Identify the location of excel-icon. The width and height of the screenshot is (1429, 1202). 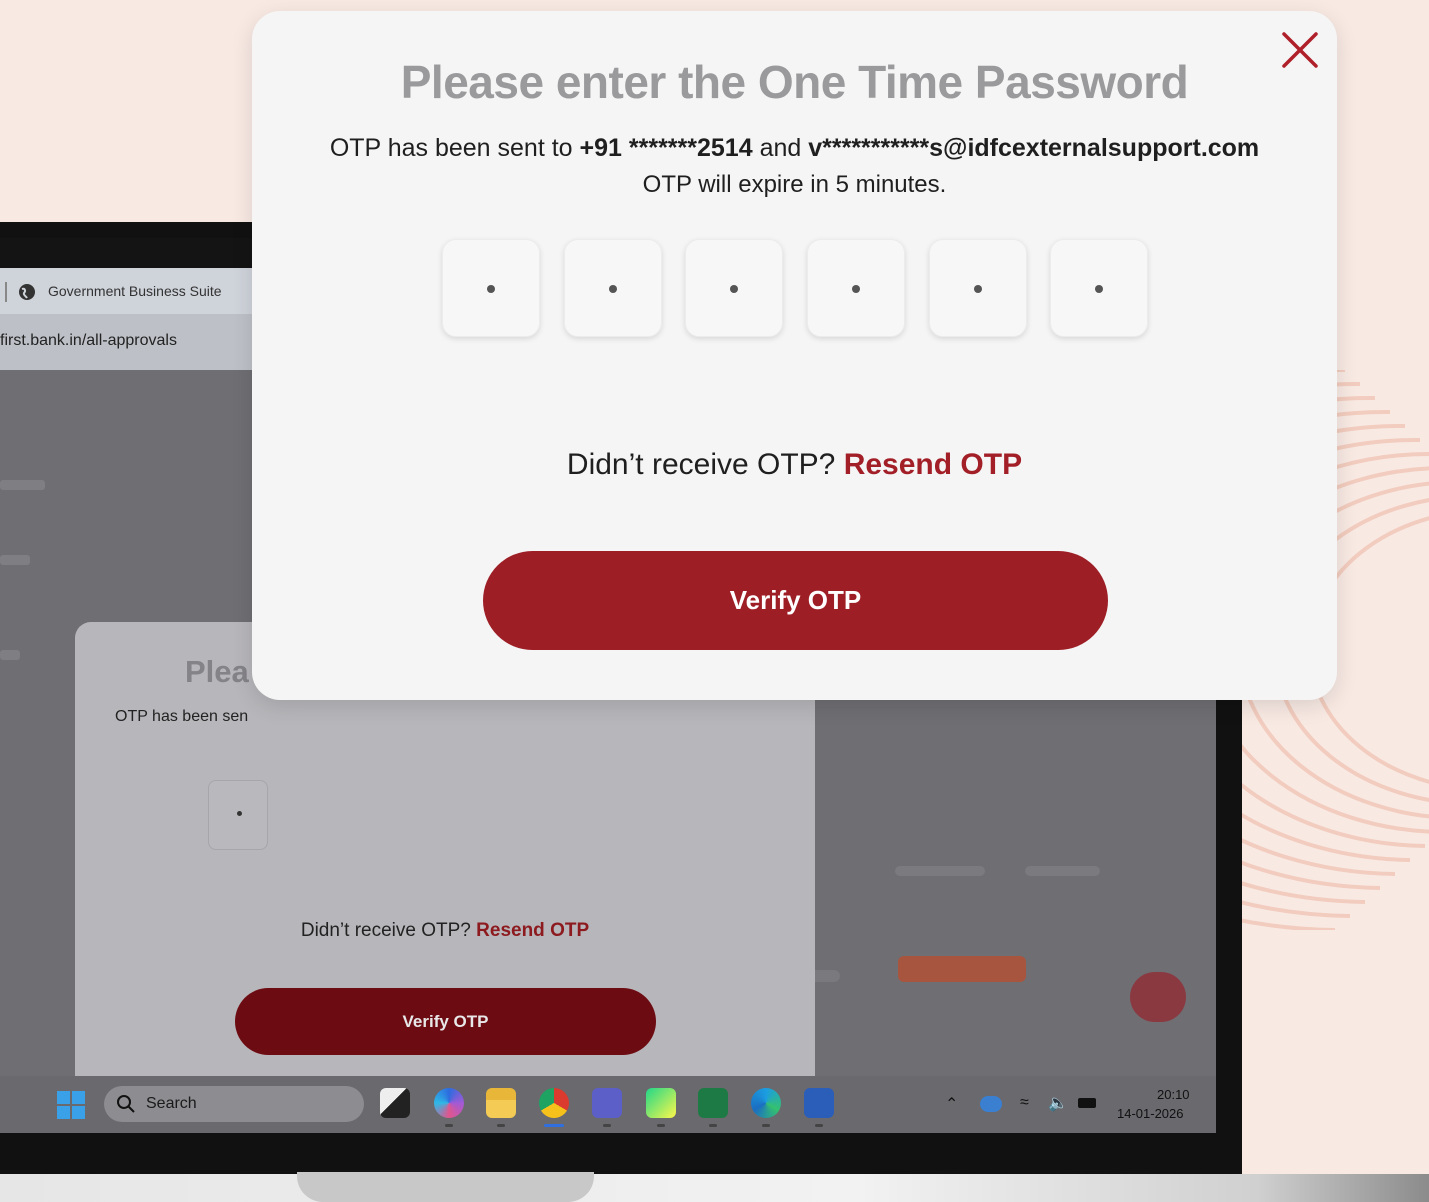
(713, 1103).